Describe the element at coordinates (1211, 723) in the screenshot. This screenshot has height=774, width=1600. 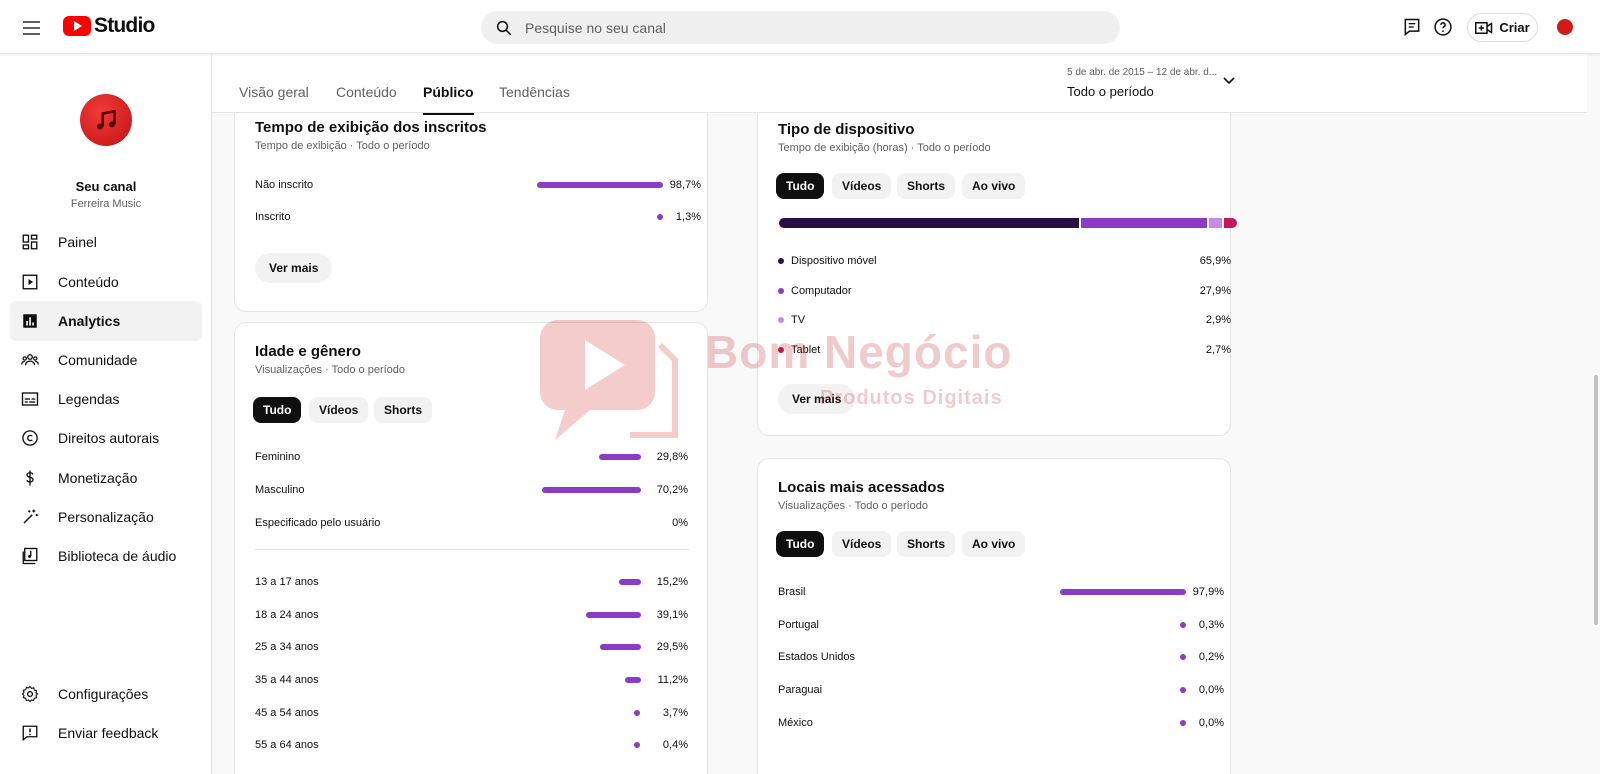
I see `row-value: 0,0%` at that location.